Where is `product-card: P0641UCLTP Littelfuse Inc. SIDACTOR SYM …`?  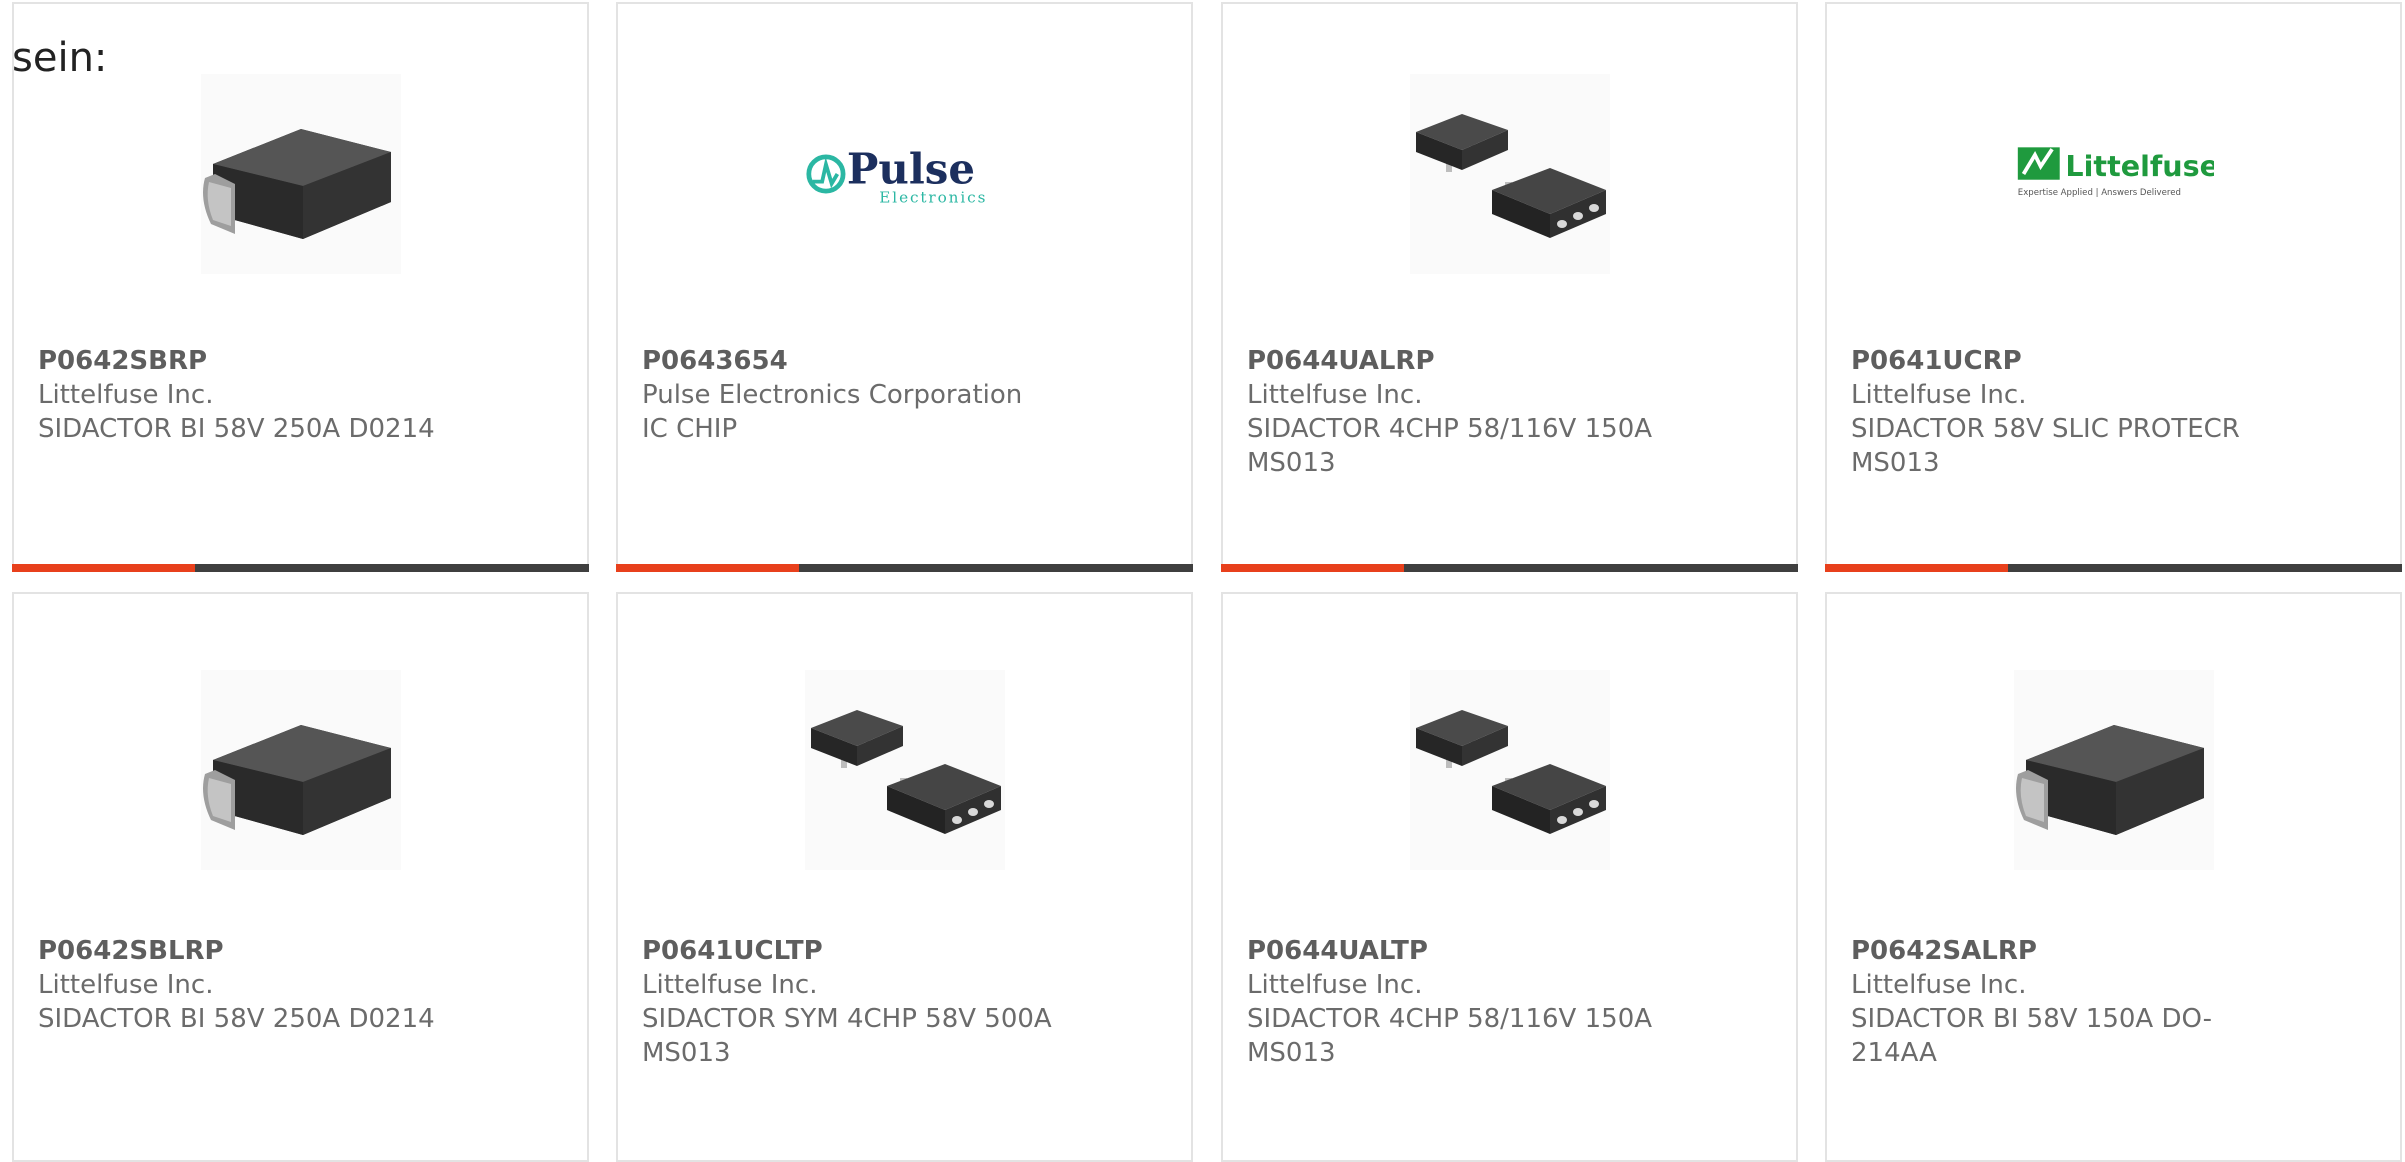 product-card: P0641UCLTP Littelfuse Inc. SIDACTOR SYM … is located at coordinates (904, 877).